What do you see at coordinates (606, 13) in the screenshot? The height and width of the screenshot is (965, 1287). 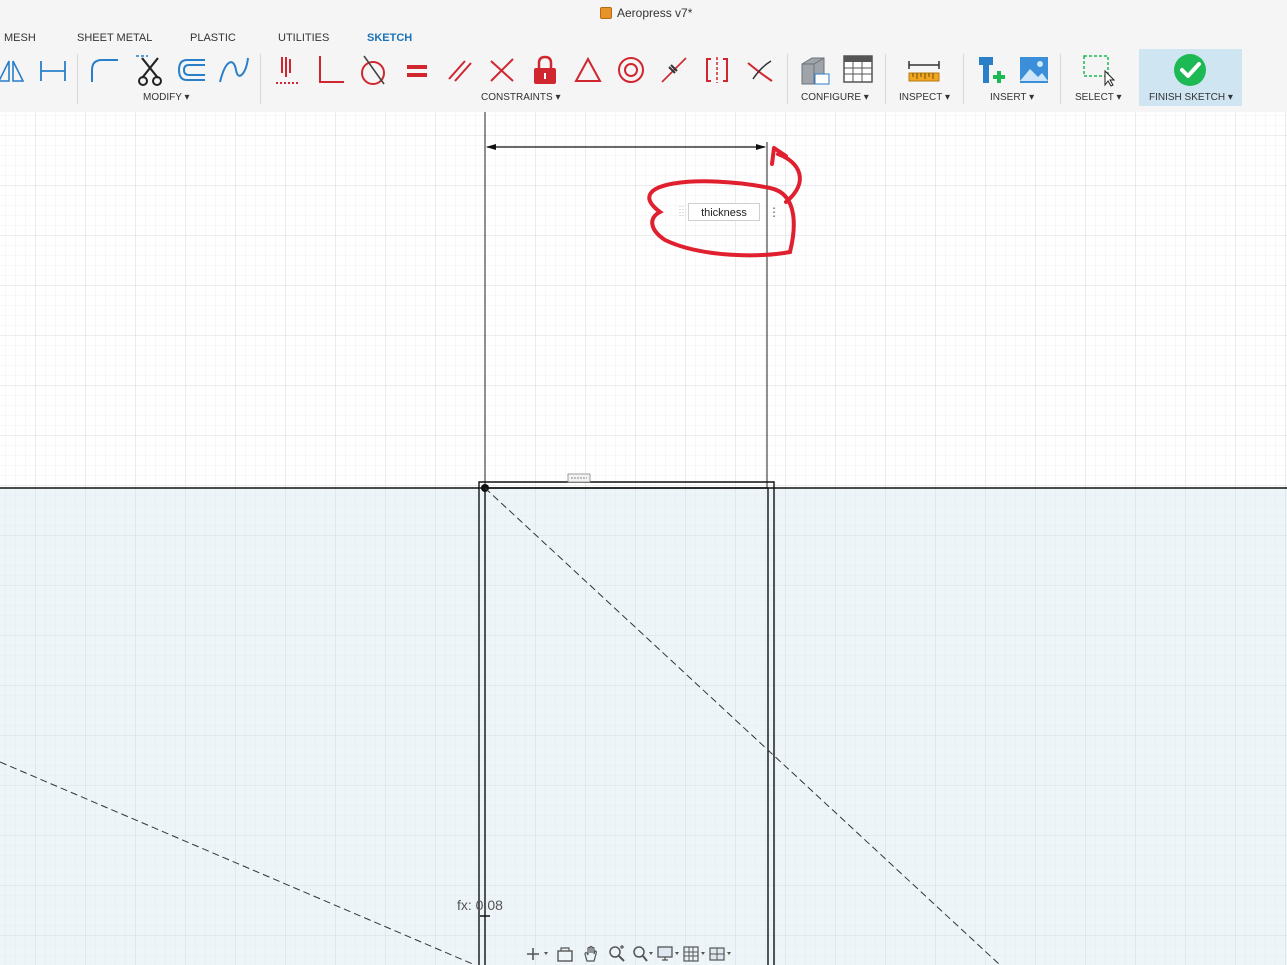 I see `document-cube-icon` at bounding box center [606, 13].